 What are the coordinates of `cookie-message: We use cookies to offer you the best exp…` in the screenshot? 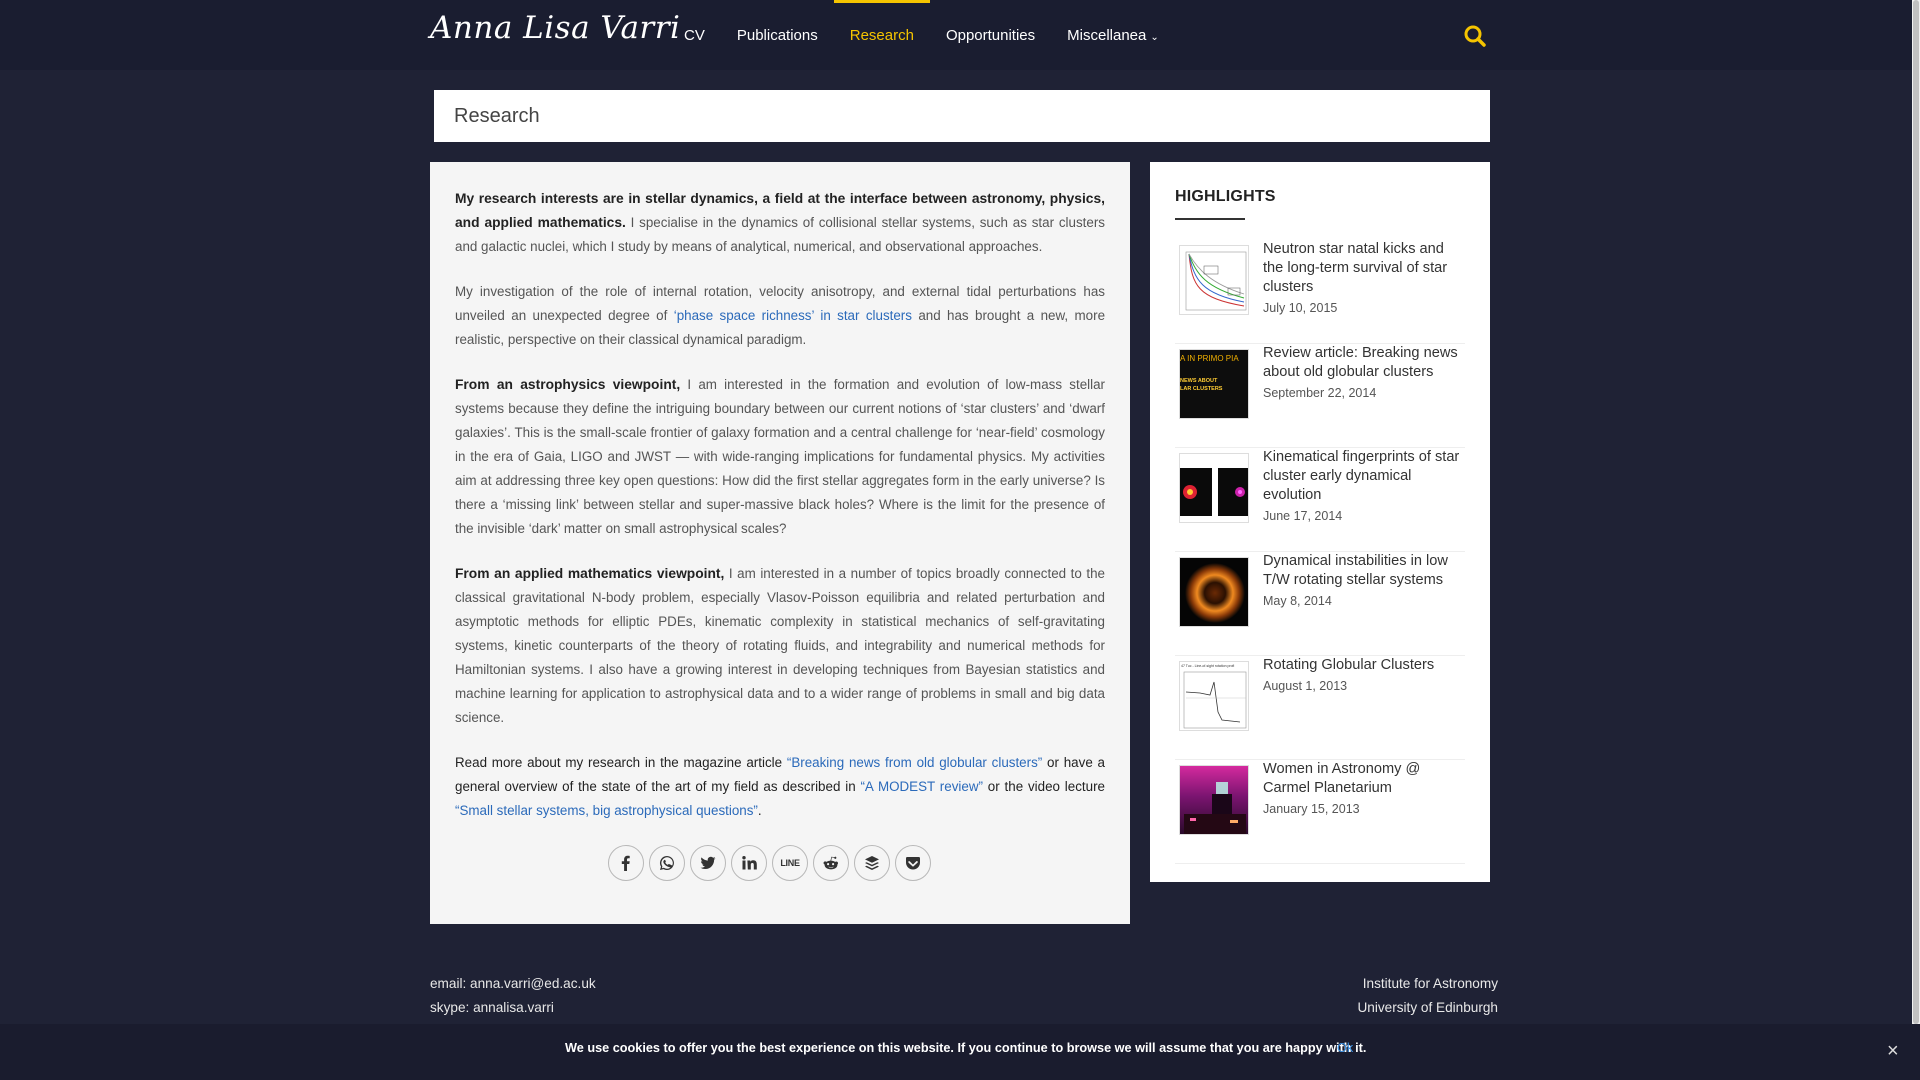 It's located at (966, 1048).